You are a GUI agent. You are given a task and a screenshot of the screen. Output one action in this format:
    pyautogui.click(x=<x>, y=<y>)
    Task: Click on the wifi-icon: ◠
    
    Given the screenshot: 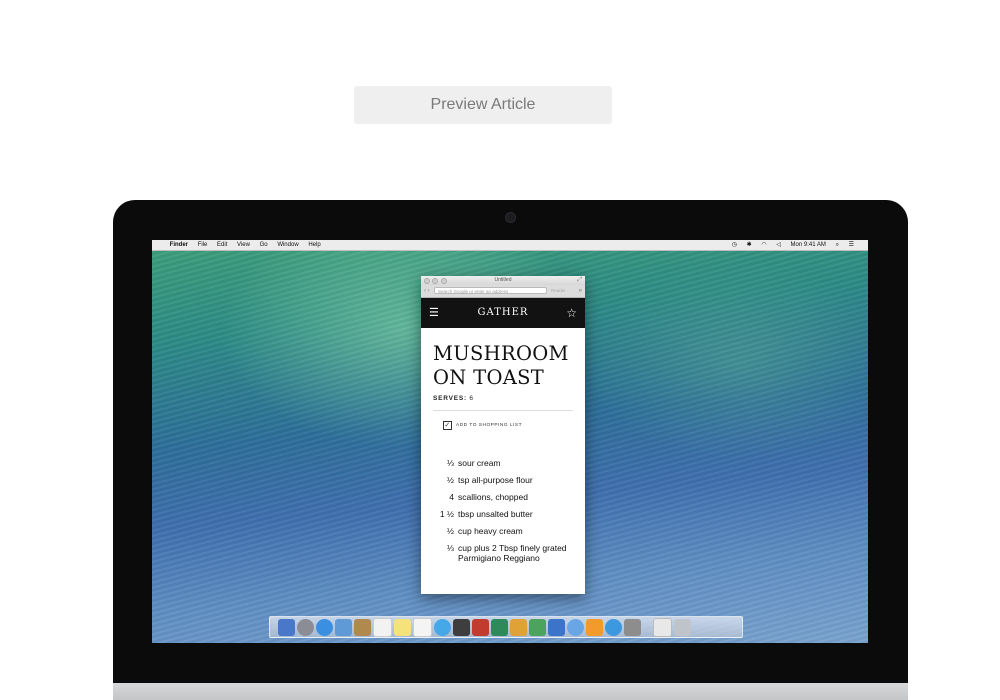 What is the action you would take?
    pyautogui.click(x=763, y=245)
    